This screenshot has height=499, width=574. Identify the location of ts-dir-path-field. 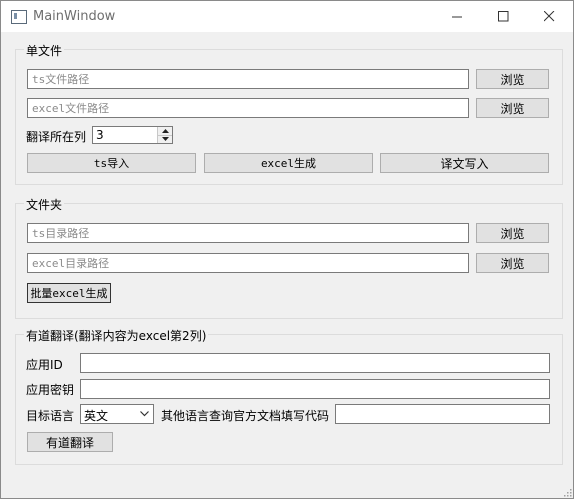
(248, 233).